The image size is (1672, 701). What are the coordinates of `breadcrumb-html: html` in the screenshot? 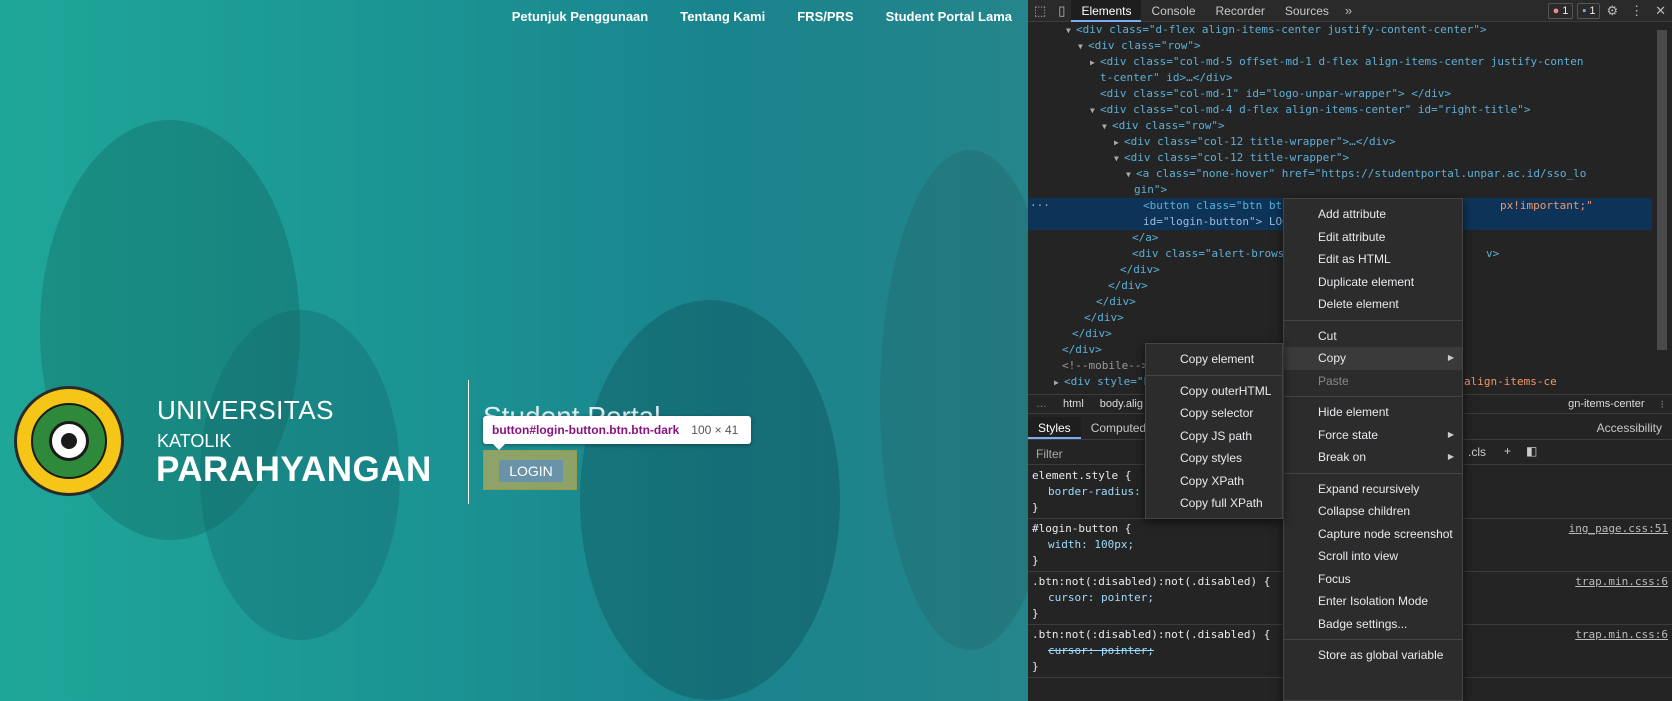 It's located at (1073, 404).